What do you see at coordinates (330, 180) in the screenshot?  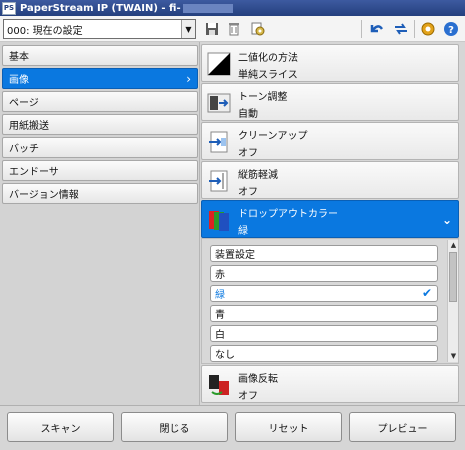 I see `stripe-reduction-setting: 縦筋軽減 オフ` at bounding box center [330, 180].